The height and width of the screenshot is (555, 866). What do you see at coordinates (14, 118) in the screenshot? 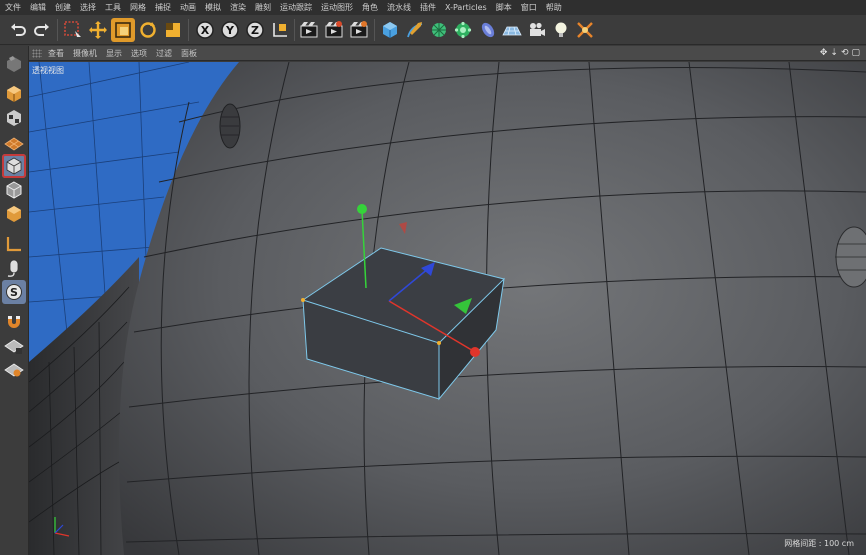
I see `texture-mode-icon` at bounding box center [14, 118].